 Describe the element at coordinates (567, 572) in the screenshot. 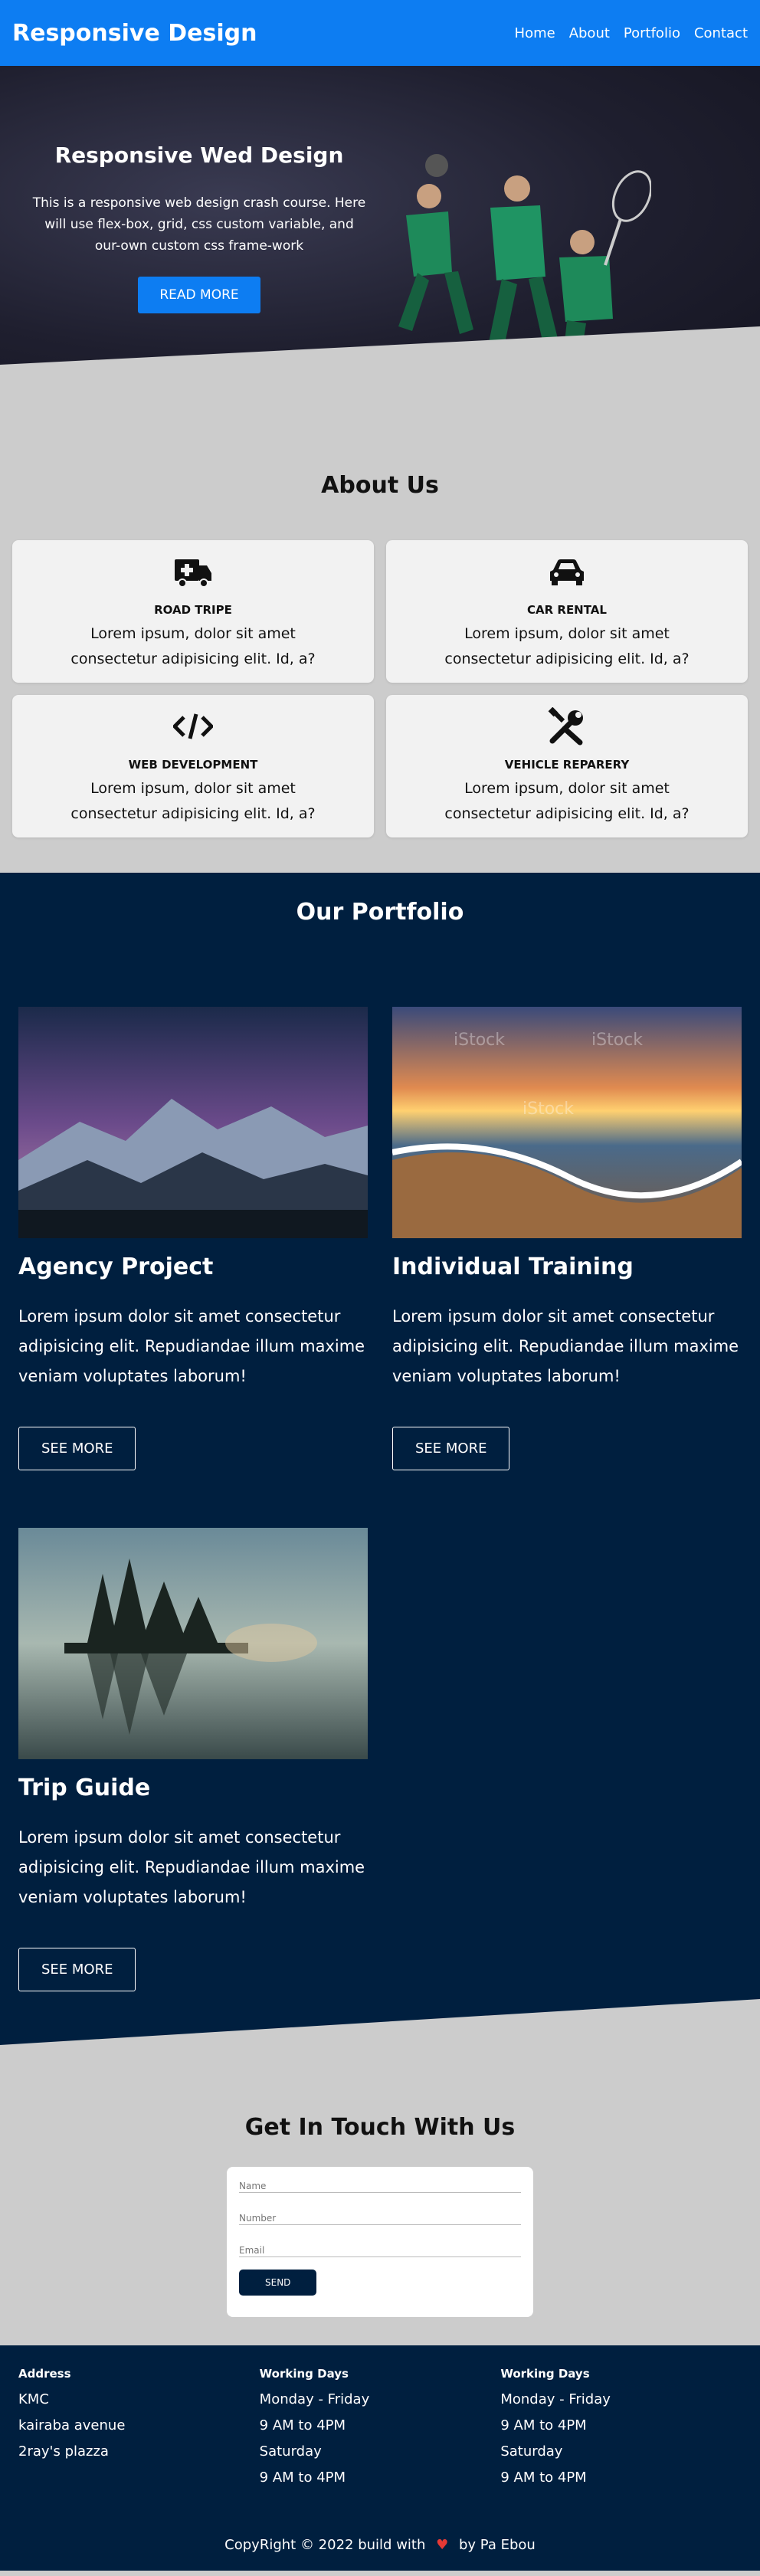

I see `car-icon` at that location.